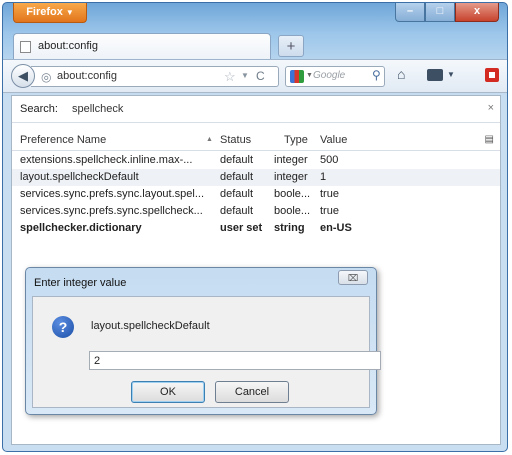 Image resolution: width=512 pixels, height=455 pixels. What do you see at coordinates (235, 360) in the screenshot?
I see `integer-value-input` at bounding box center [235, 360].